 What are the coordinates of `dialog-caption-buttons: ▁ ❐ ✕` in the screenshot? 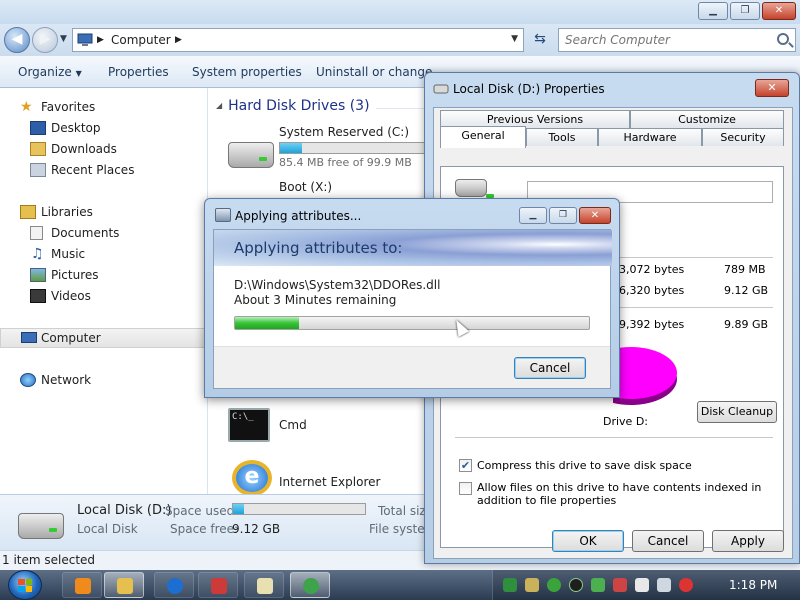 It's located at (565, 215).